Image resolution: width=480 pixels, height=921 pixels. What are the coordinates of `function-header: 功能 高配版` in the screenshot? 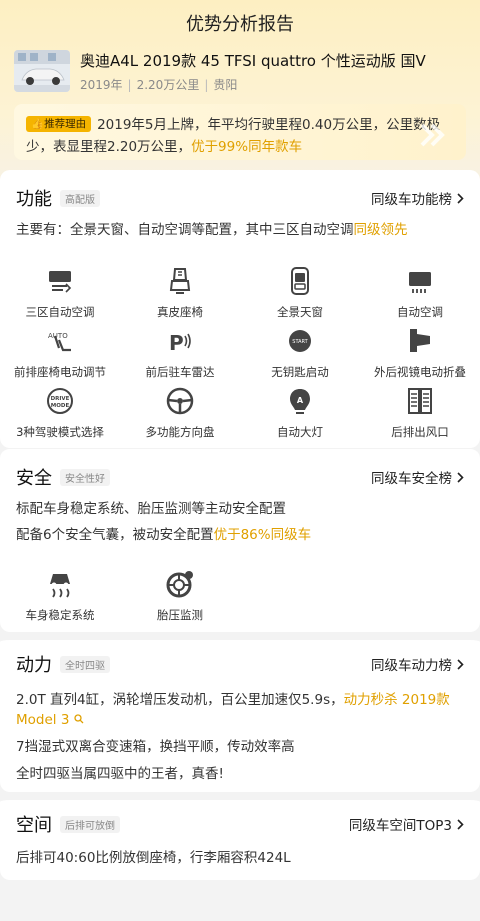 It's located at (58, 198).